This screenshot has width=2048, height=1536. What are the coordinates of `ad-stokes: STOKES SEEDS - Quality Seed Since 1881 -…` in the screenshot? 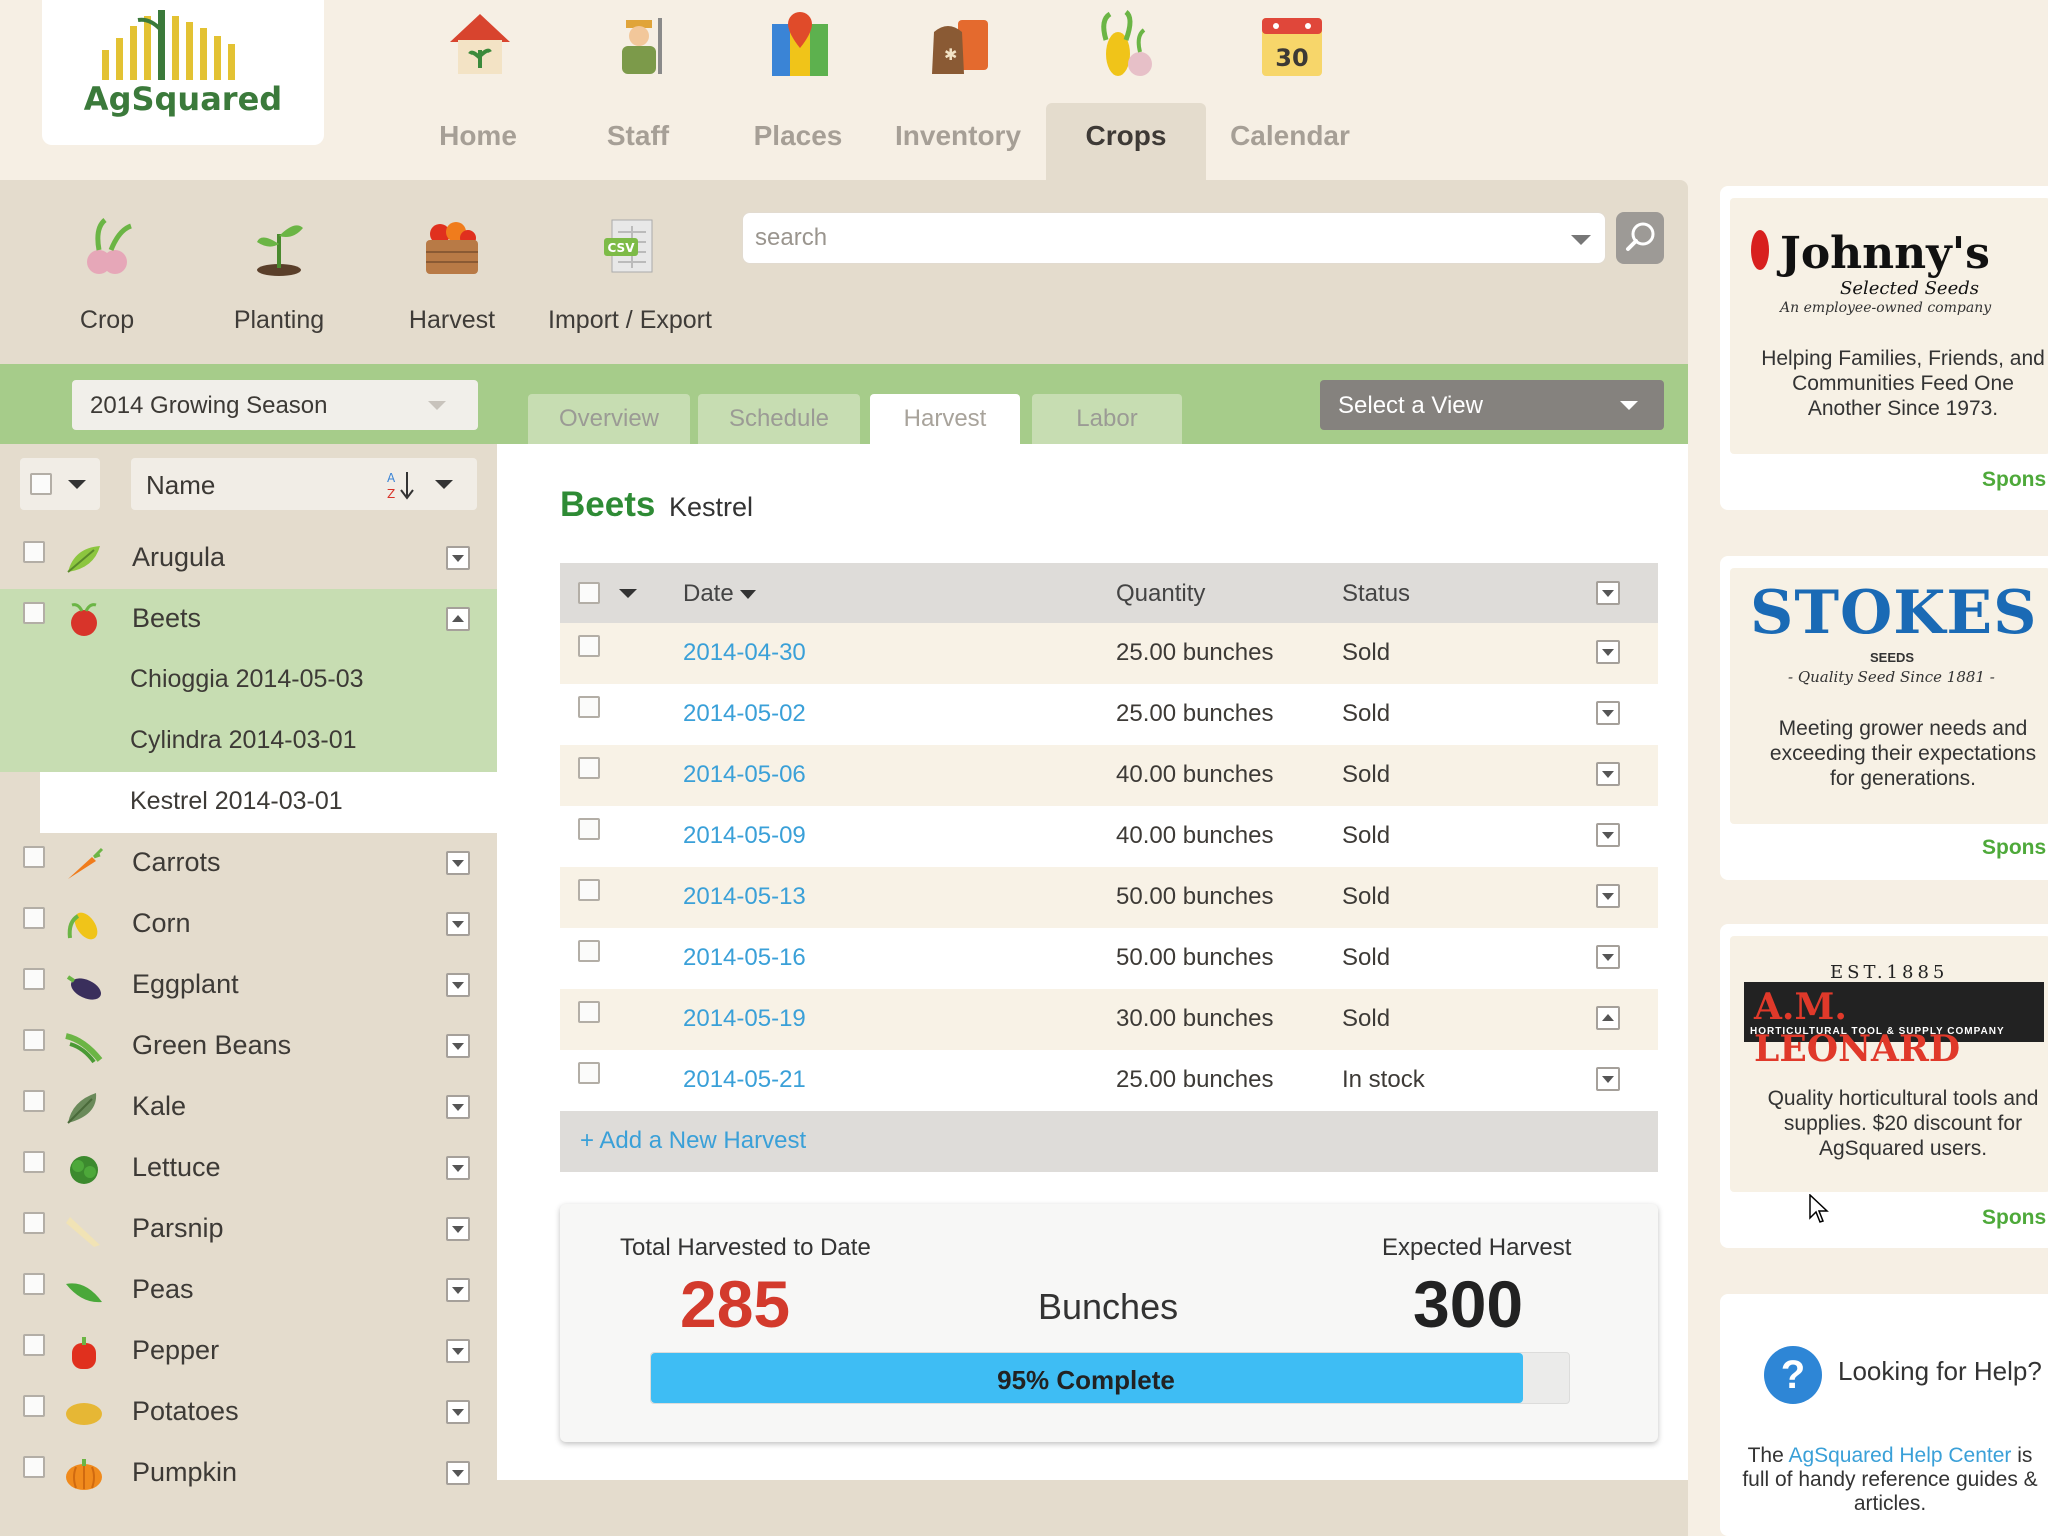 It's located at (1884, 718).